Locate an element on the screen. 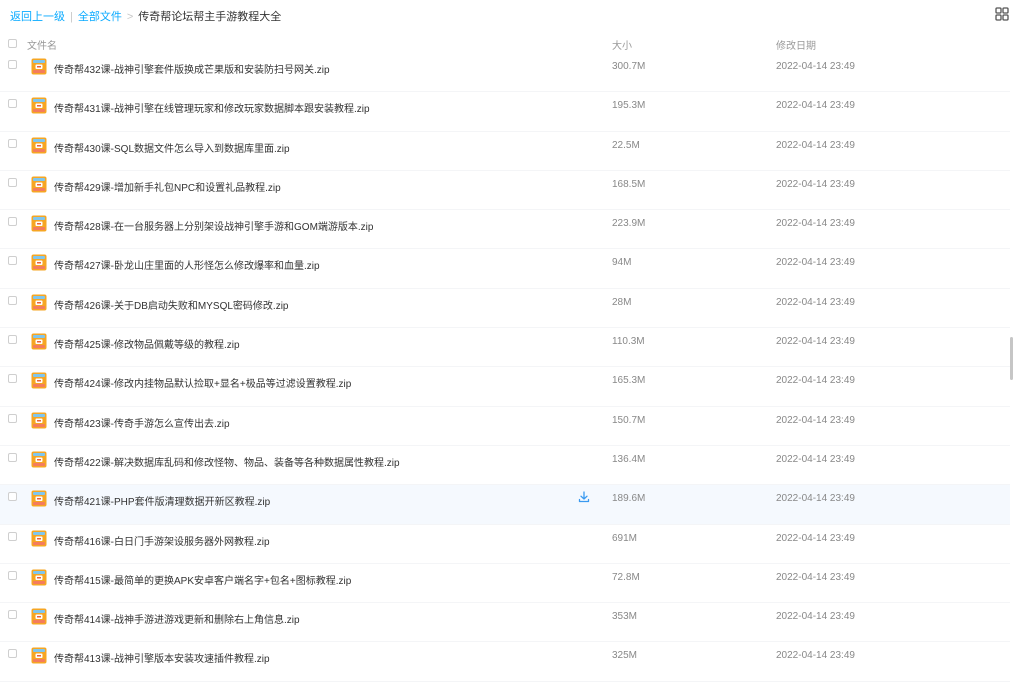 Image resolution: width=1024 pixels, height=682 pixels. file-name: 传奇帮422课-解决数据库乱码和修改怪物、物品、装备等各种数据属性教程.zip is located at coordinates (227, 461).